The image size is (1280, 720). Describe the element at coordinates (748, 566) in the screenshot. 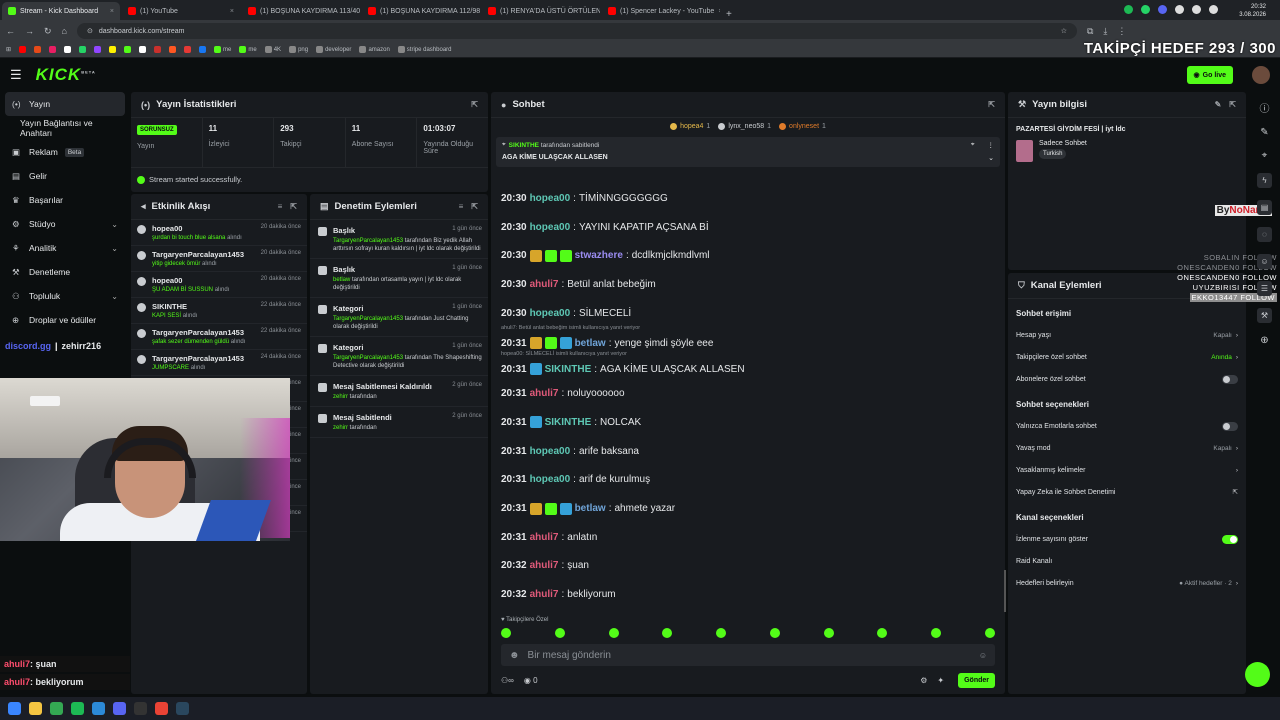

I see `chat-message: 20:32 ahuli7: şuan` at that location.